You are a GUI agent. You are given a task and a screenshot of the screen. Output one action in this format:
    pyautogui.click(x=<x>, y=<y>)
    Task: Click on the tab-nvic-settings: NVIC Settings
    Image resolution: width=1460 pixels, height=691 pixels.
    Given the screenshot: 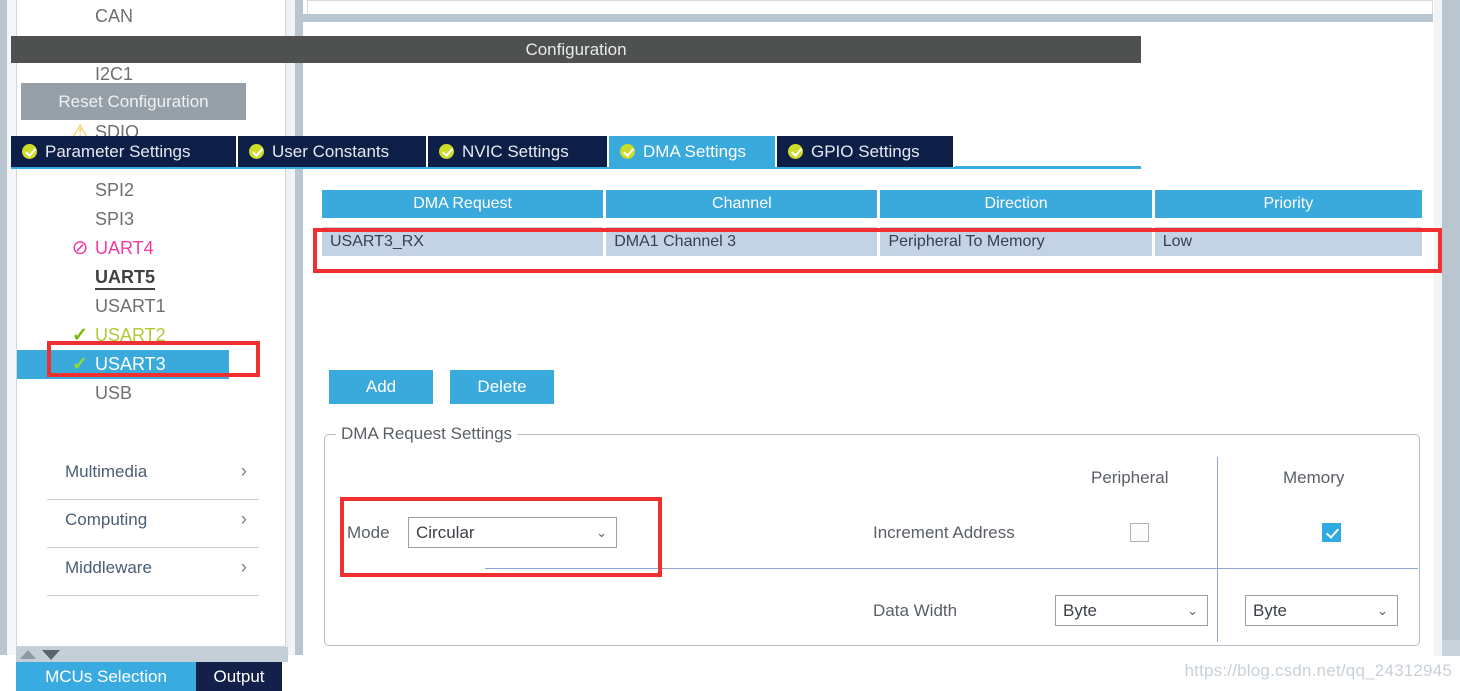 What is the action you would take?
    pyautogui.click(x=518, y=151)
    